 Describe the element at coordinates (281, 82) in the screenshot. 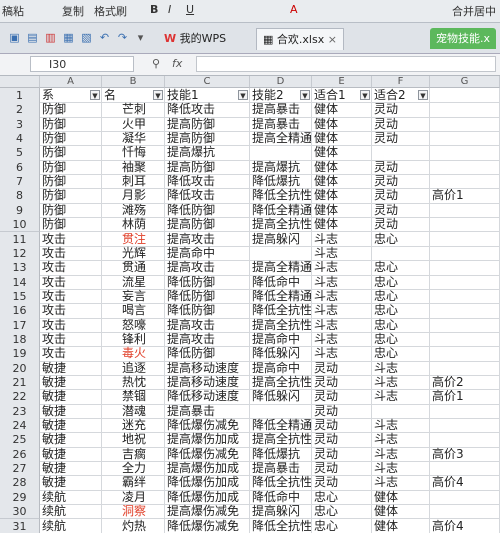

I see `column-header-d: D` at that location.